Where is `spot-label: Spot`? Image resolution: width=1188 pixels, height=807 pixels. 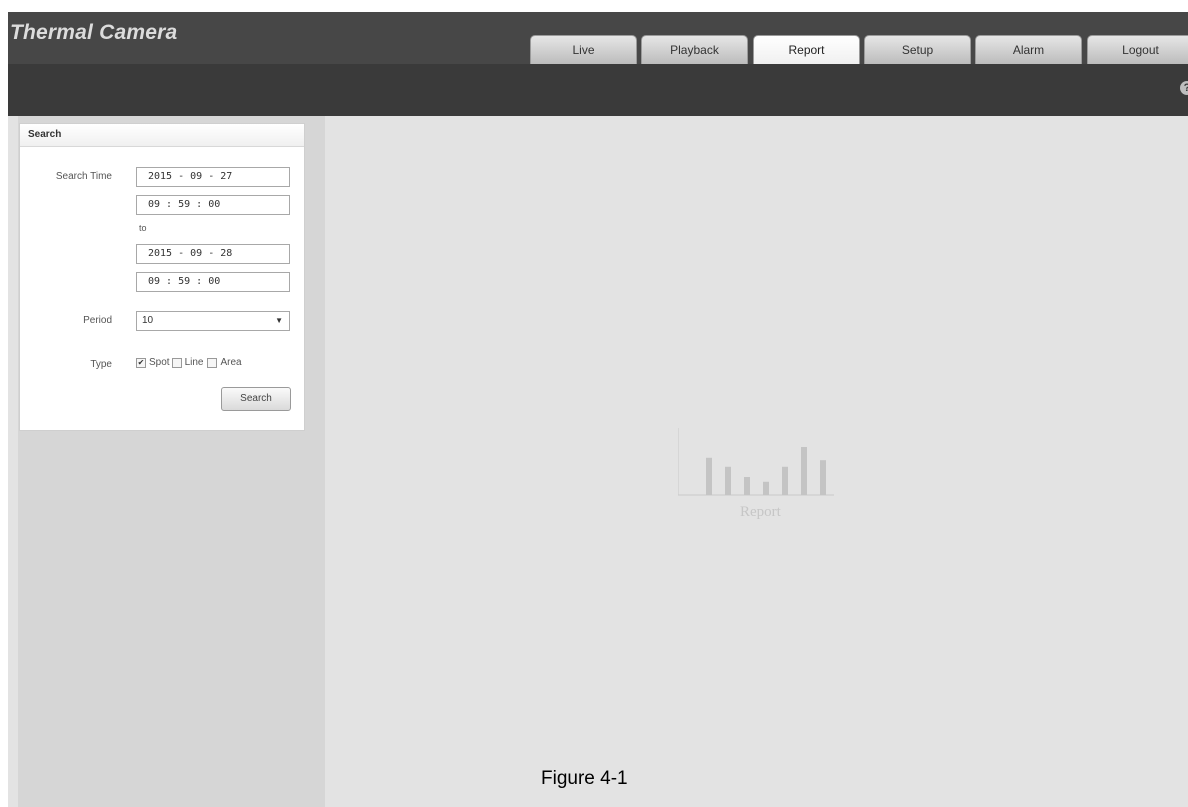 spot-label: Spot is located at coordinates (159, 362).